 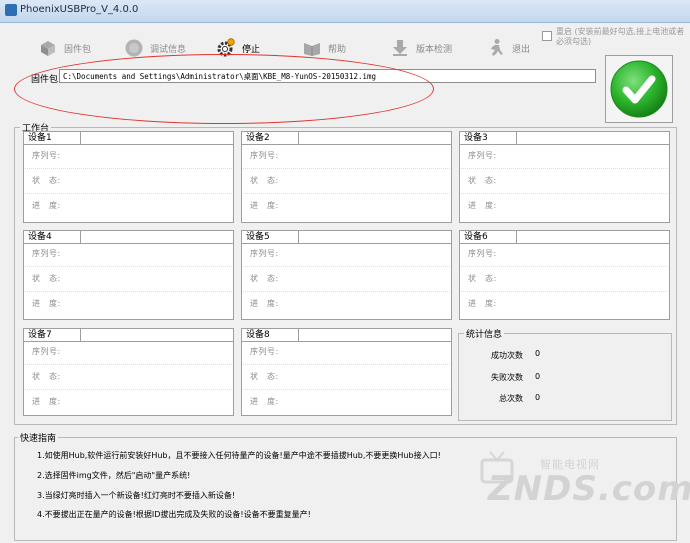 What do you see at coordinates (134, 48) in the screenshot?
I see `debug-info-icon` at bounding box center [134, 48].